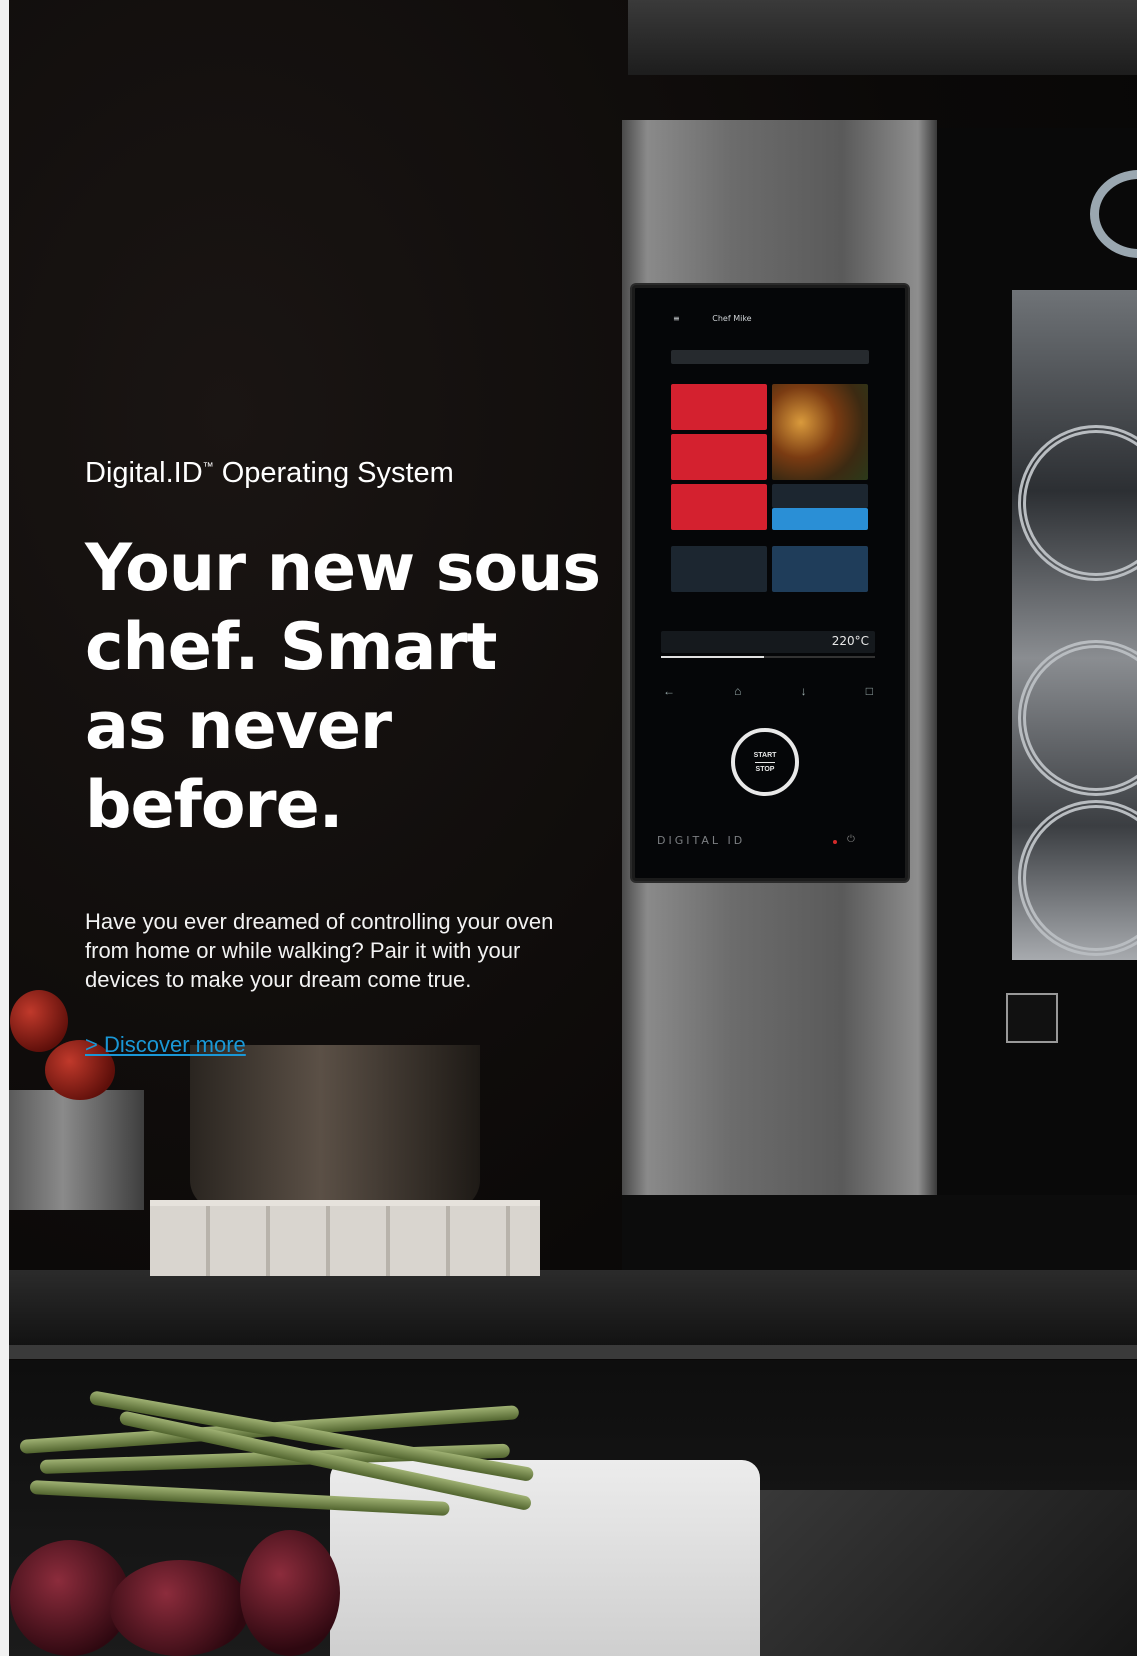  Describe the element at coordinates (712, 657) in the screenshot. I see `cooking-progress-fill` at that location.